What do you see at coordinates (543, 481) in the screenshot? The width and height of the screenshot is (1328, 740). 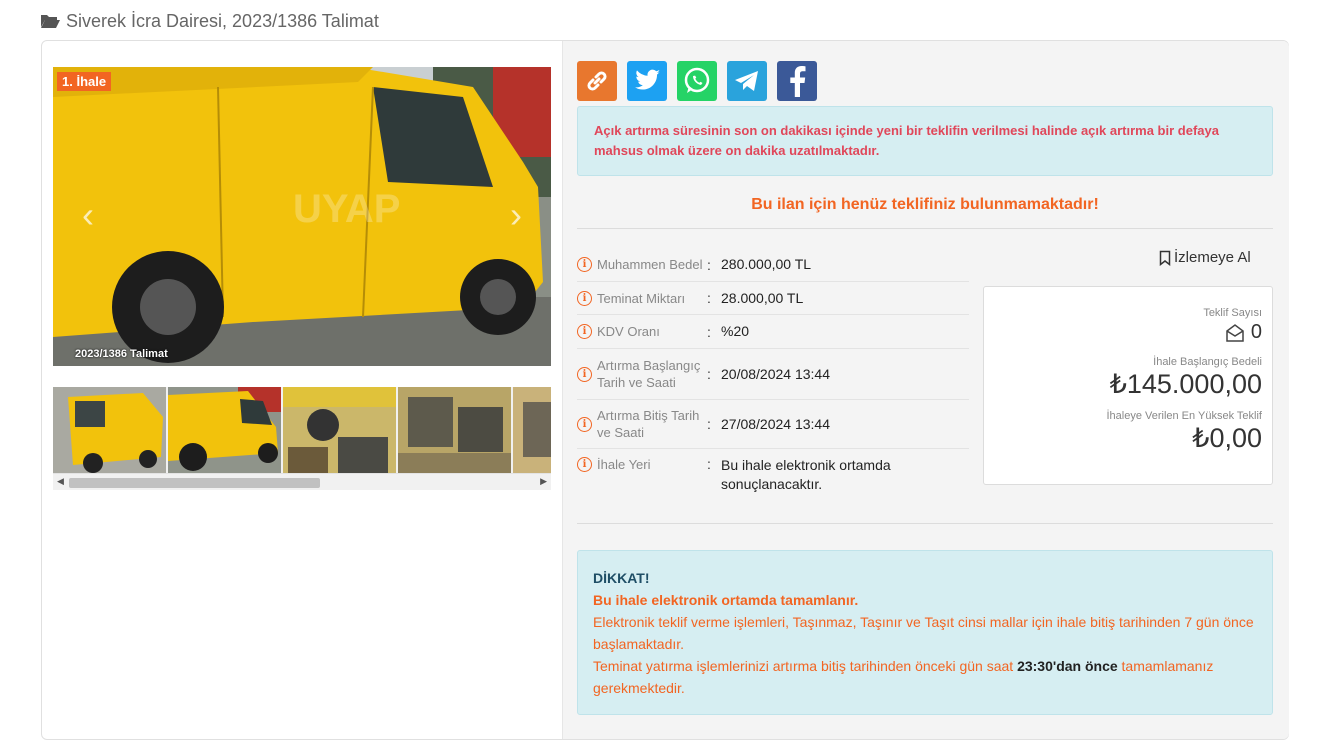 I see `scroll-right-icon: ▶` at bounding box center [543, 481].